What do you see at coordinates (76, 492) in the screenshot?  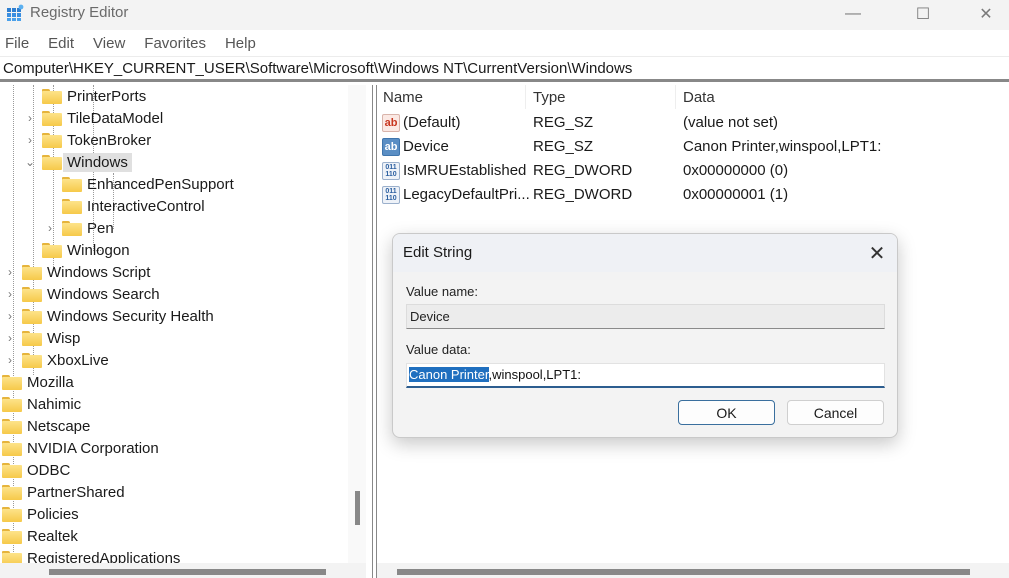 I see `tree-item-label: PartnerShared` at bounding box center [76, 492].